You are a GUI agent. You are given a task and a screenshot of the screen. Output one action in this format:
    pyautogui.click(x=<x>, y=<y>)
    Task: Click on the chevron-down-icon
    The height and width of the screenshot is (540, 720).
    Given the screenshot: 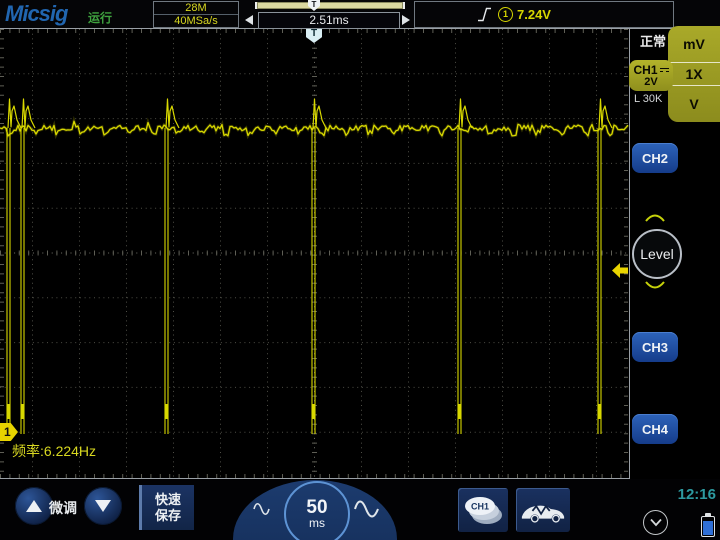 What is the action you would take?
    pyautogui.click(x=655, y=522)
    